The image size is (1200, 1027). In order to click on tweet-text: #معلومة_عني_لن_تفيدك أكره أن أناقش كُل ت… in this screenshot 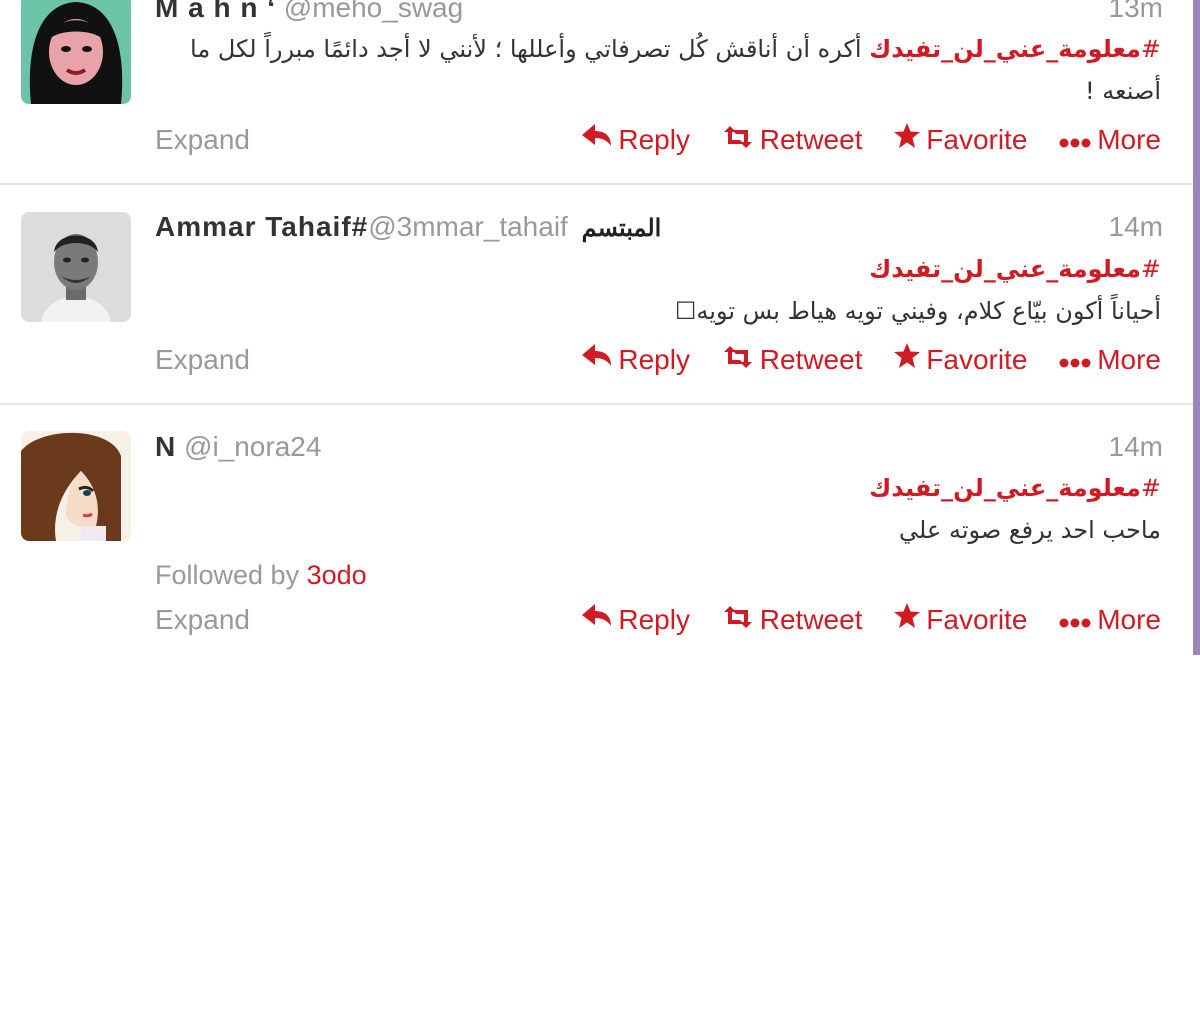, I will do `click(658, 70)`.